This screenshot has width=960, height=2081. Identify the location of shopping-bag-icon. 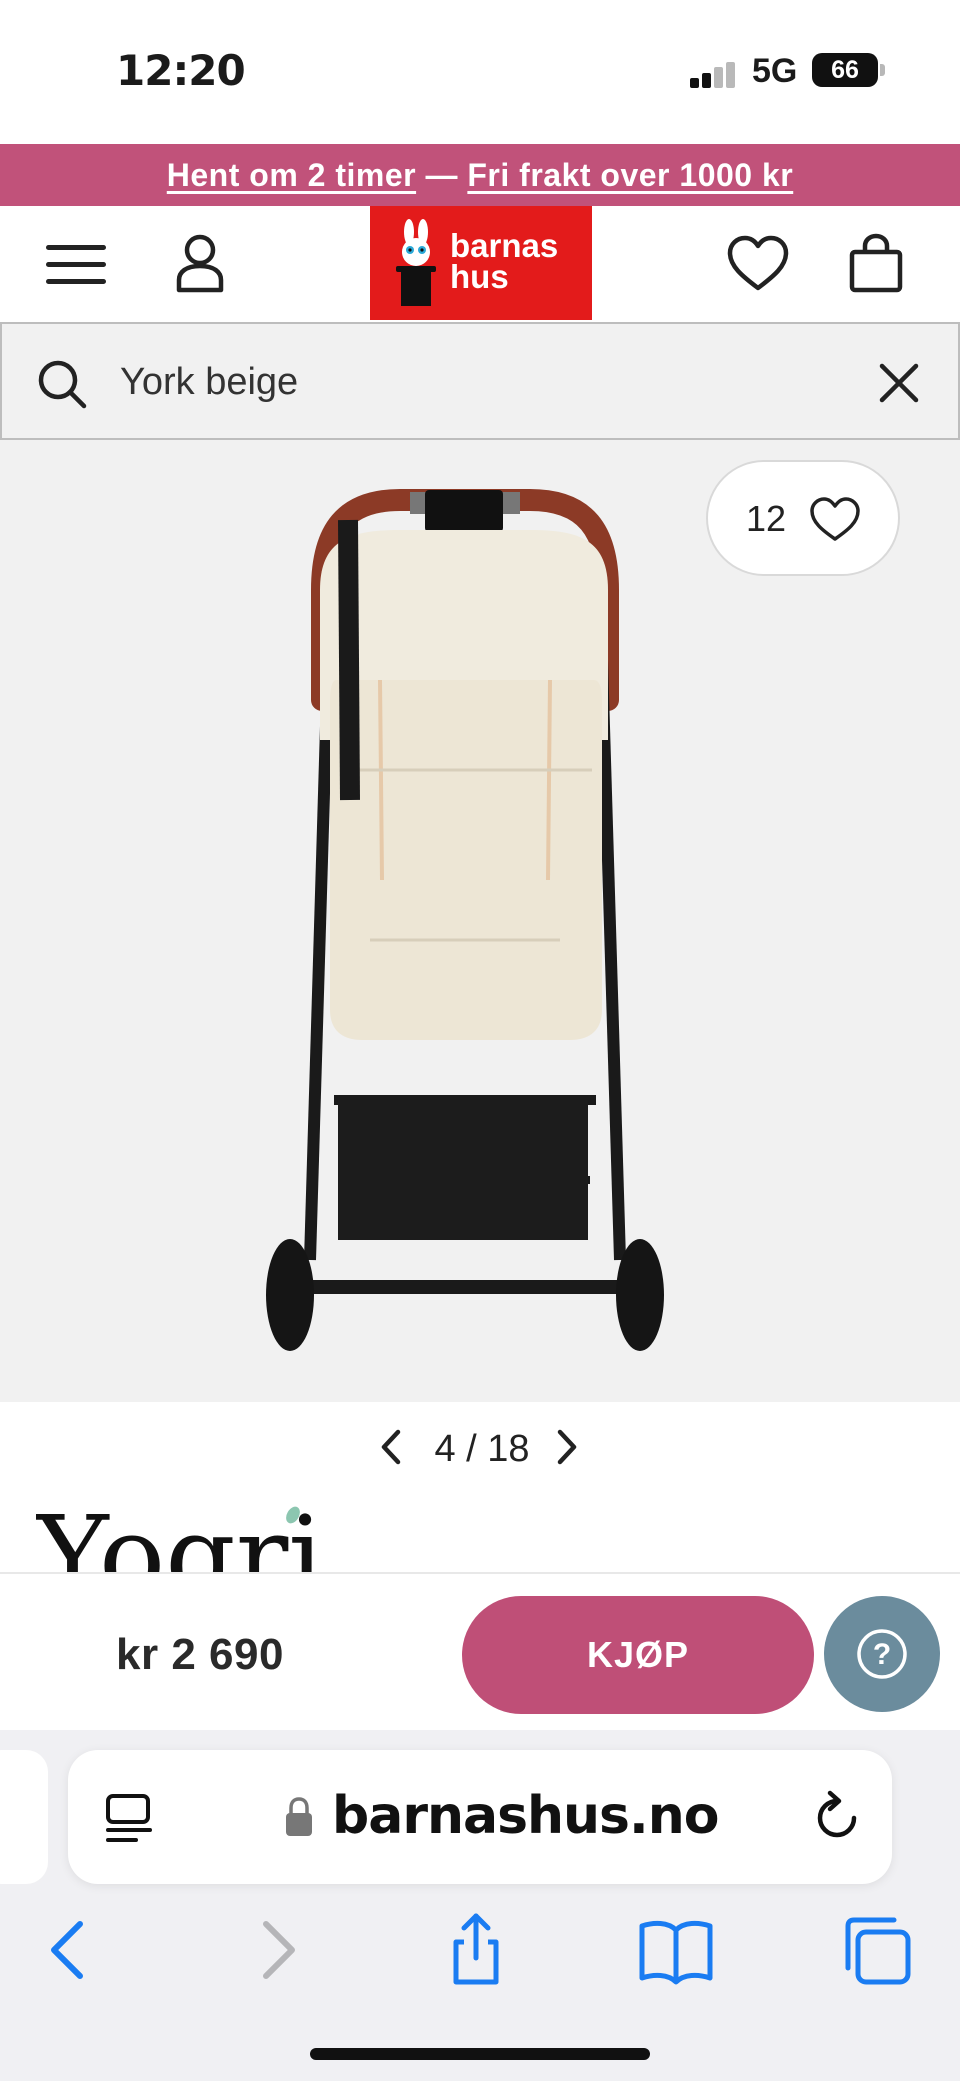
(876, 263).